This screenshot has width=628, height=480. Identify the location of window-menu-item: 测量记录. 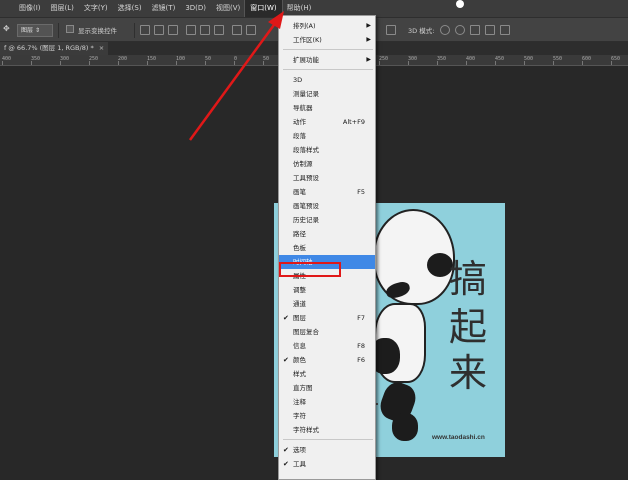
(327, 94).